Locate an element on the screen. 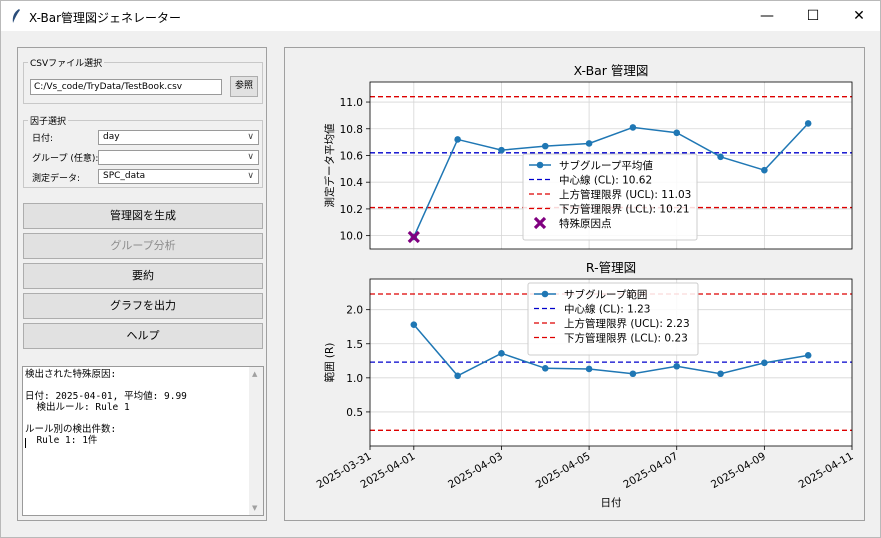 This screenshot has width=881, height=538. group-analysis-button: グループ分析 is located at coordinates (143, 246).